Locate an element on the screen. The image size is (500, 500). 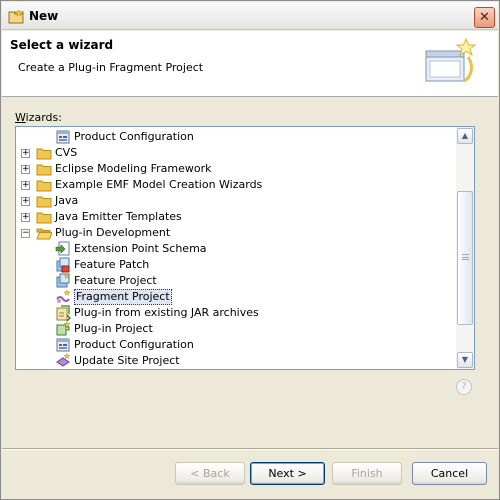
tree-item: + Java Emitter Templates is located at coordinates (236, 217).